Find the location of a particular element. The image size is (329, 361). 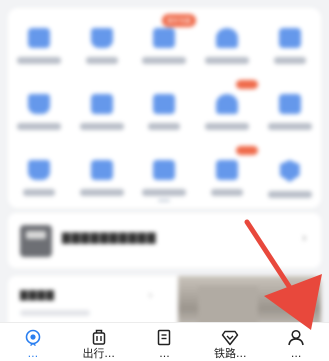

folder-icon is located at coordinates (101, 38).